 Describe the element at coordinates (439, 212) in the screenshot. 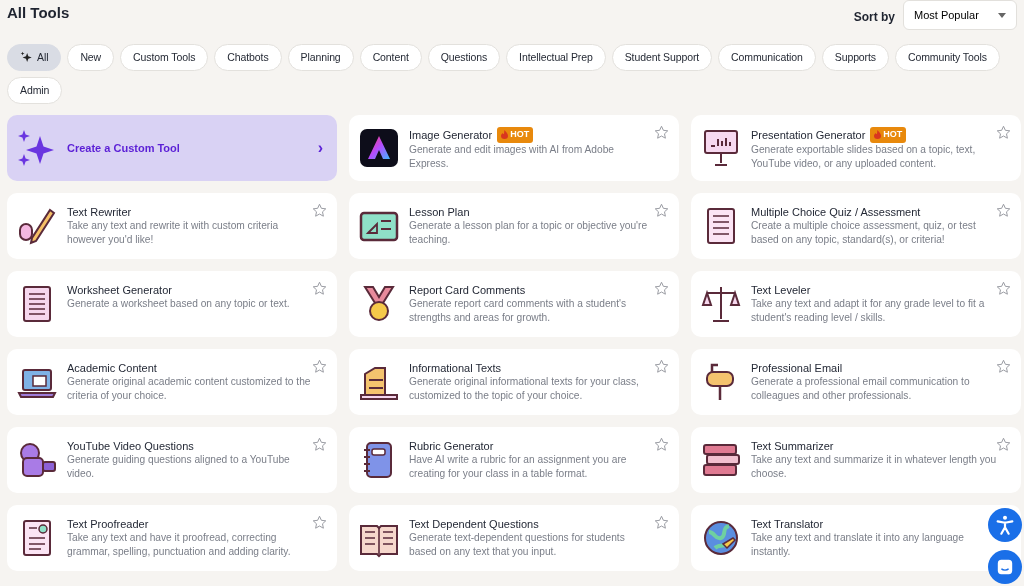

I see `tool-title: Lesson Plan` at that location.